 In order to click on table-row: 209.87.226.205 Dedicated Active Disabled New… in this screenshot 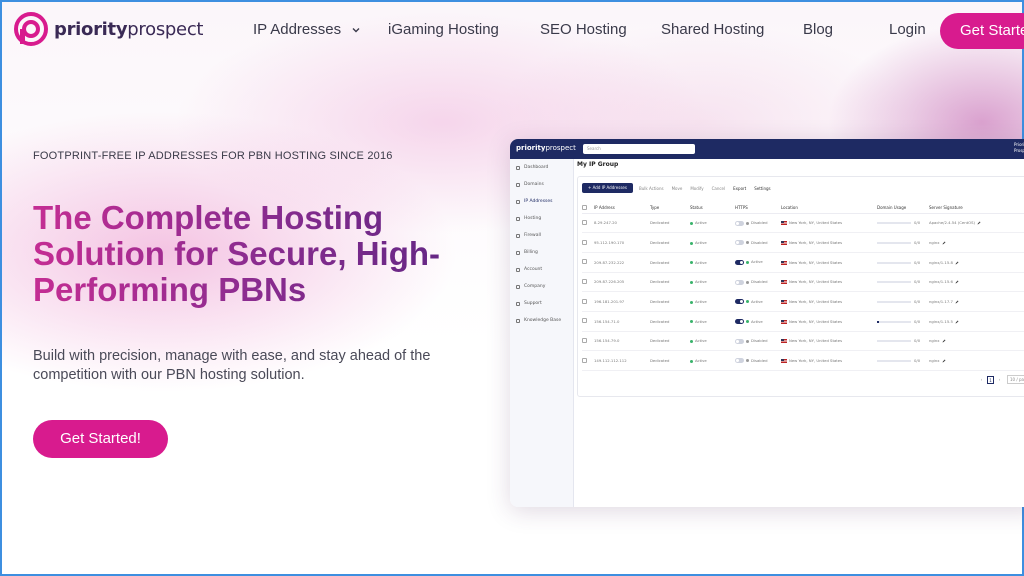, I will do `click(803, 282)`.